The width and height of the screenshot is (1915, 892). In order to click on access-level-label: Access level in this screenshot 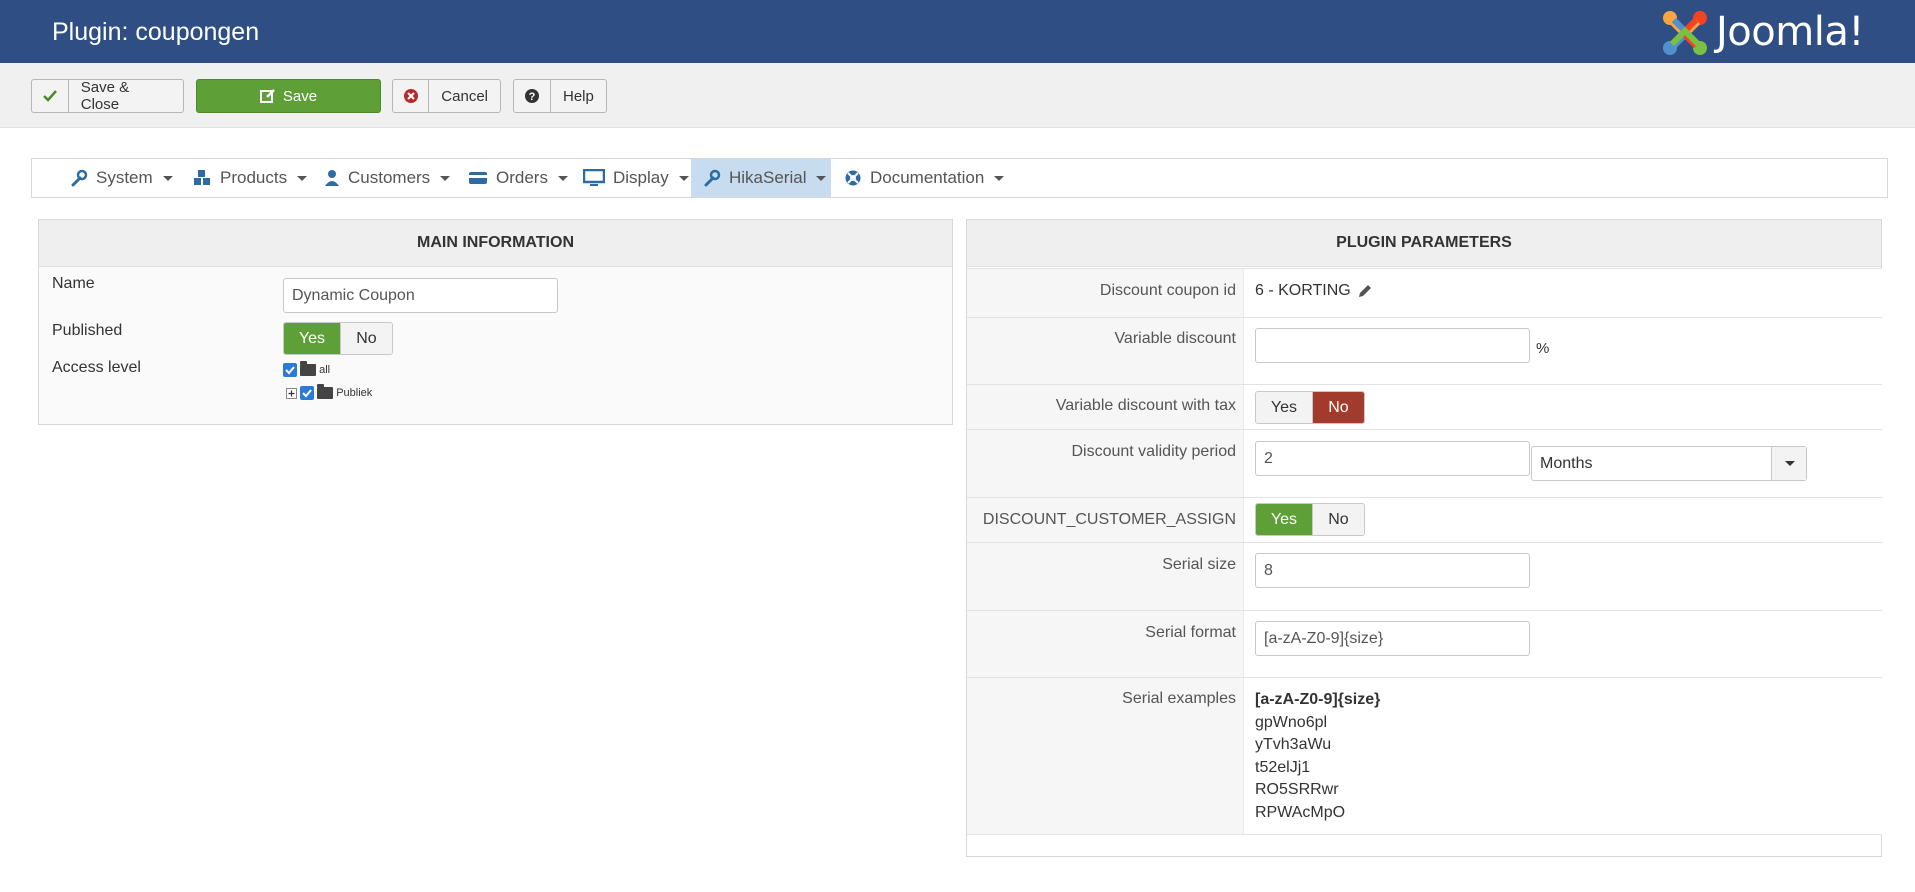, I will do `click(96, 367)`.